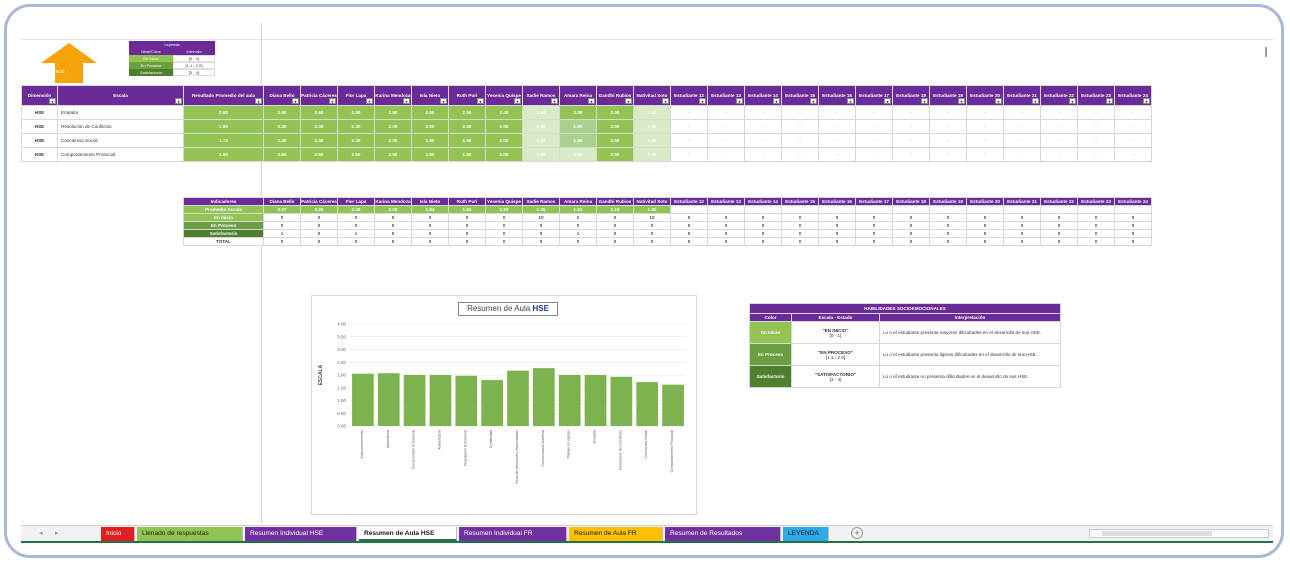  Describe the element at coordinates (393, 201) in the screenshot. I see `header-student: Karina Mendoza` at that location.